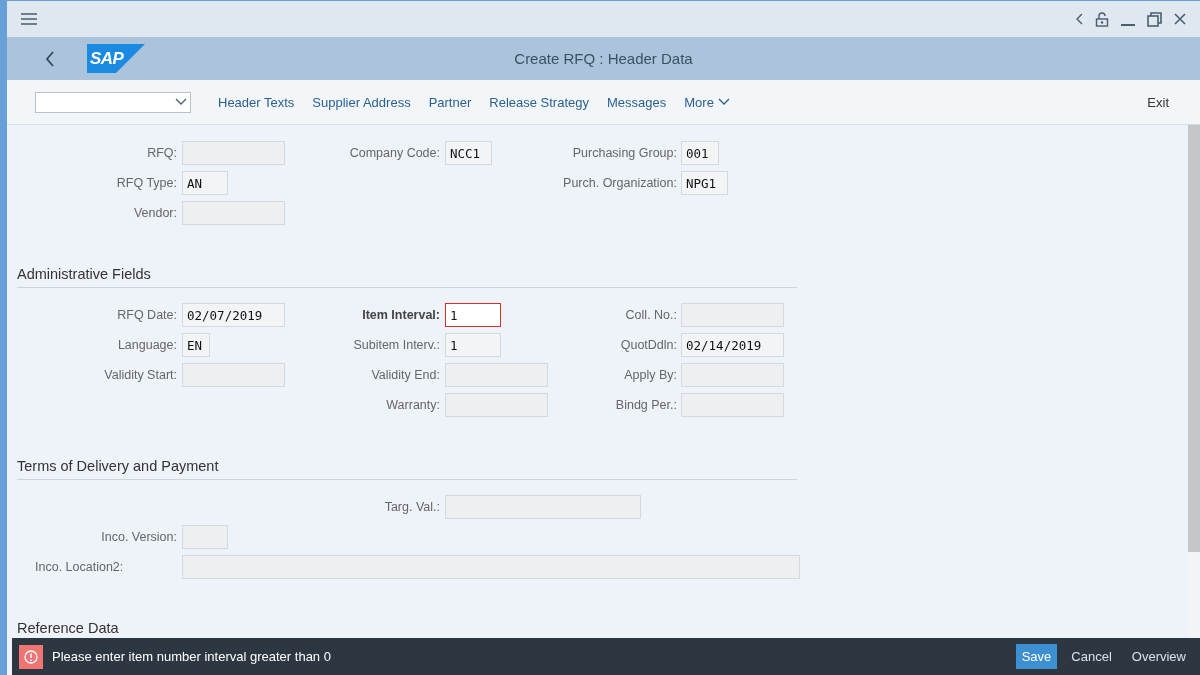 Image resolution: width=1200 pixels, height=675 pixels. What do you see at coordinates (707, 102) in the screenshot?
I see `more-menu: More` at bounding box center [707, 102].